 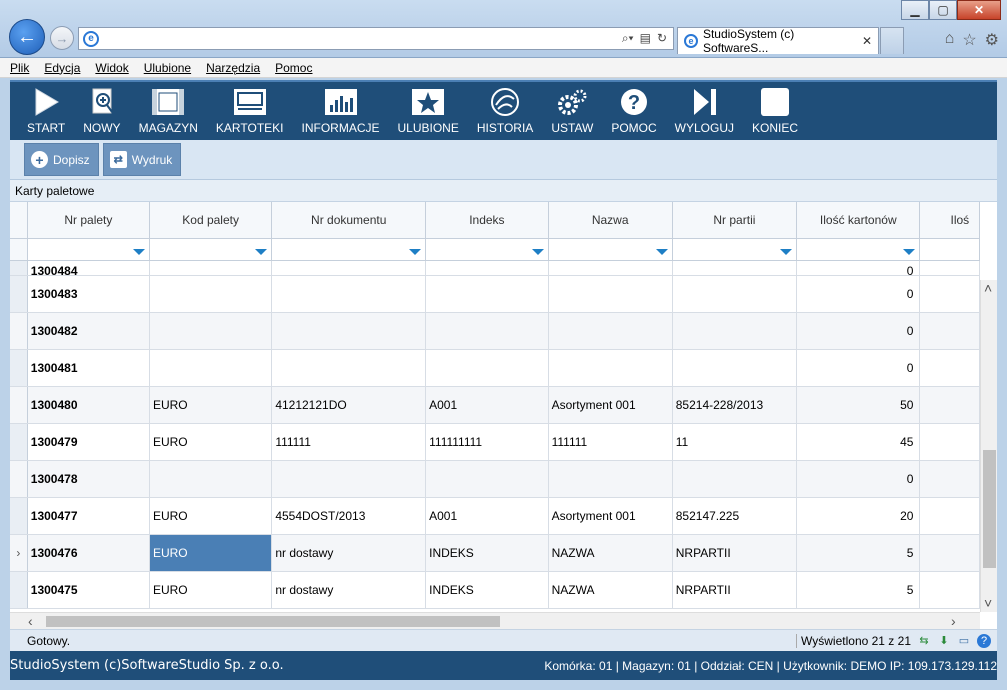 I want to click on maximize-button: ▢, so click(x=943, y=10).